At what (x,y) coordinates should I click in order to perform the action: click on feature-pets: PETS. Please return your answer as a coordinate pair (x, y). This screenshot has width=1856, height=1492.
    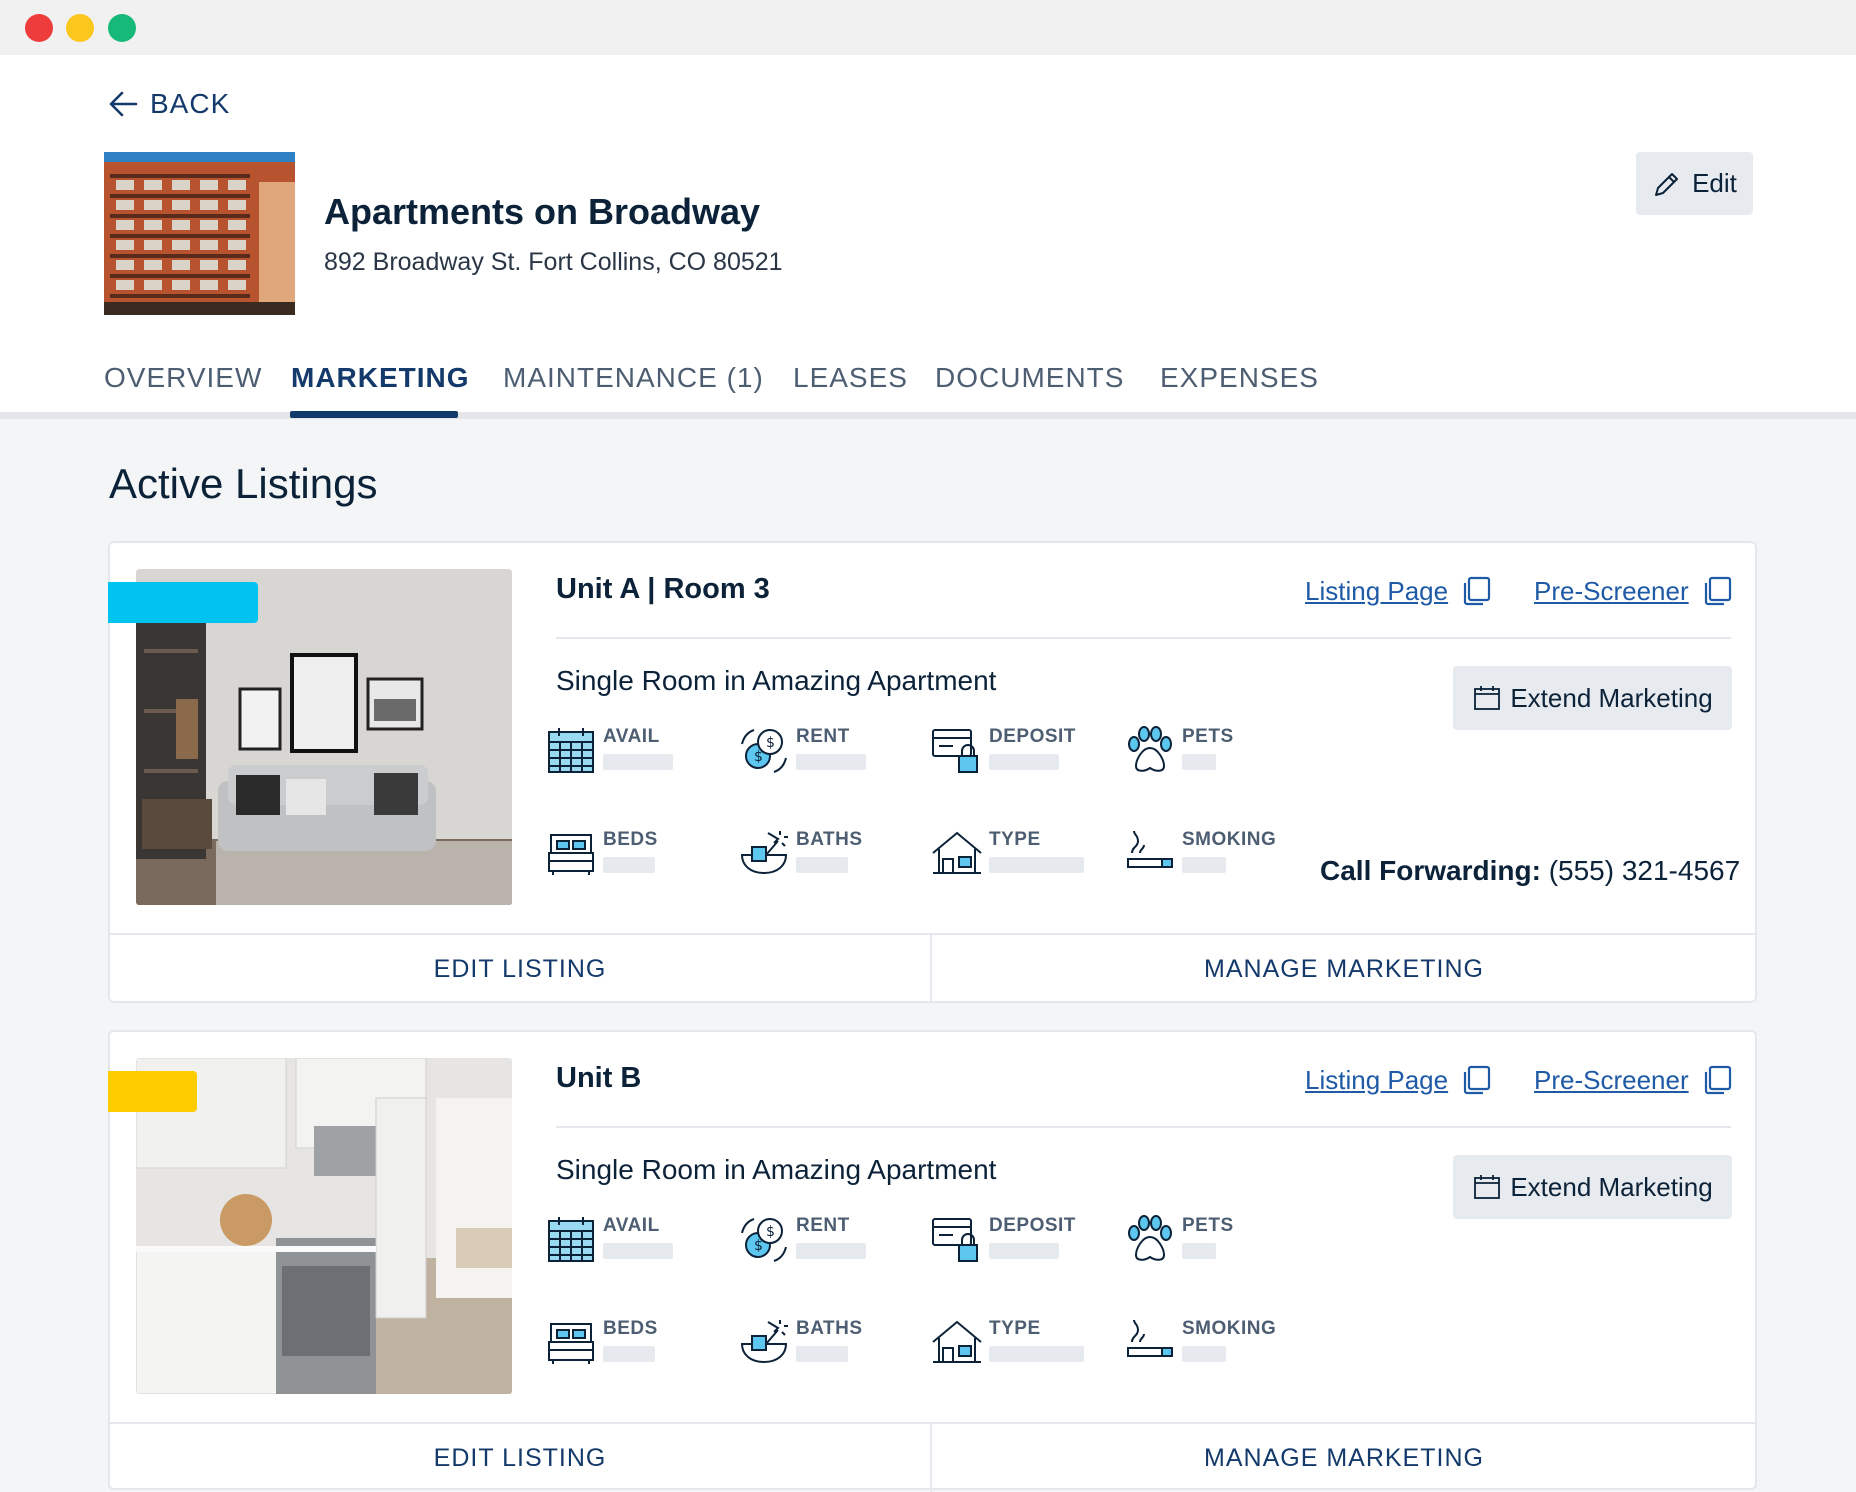
    Looking at the image, I should click on (1219, 754).